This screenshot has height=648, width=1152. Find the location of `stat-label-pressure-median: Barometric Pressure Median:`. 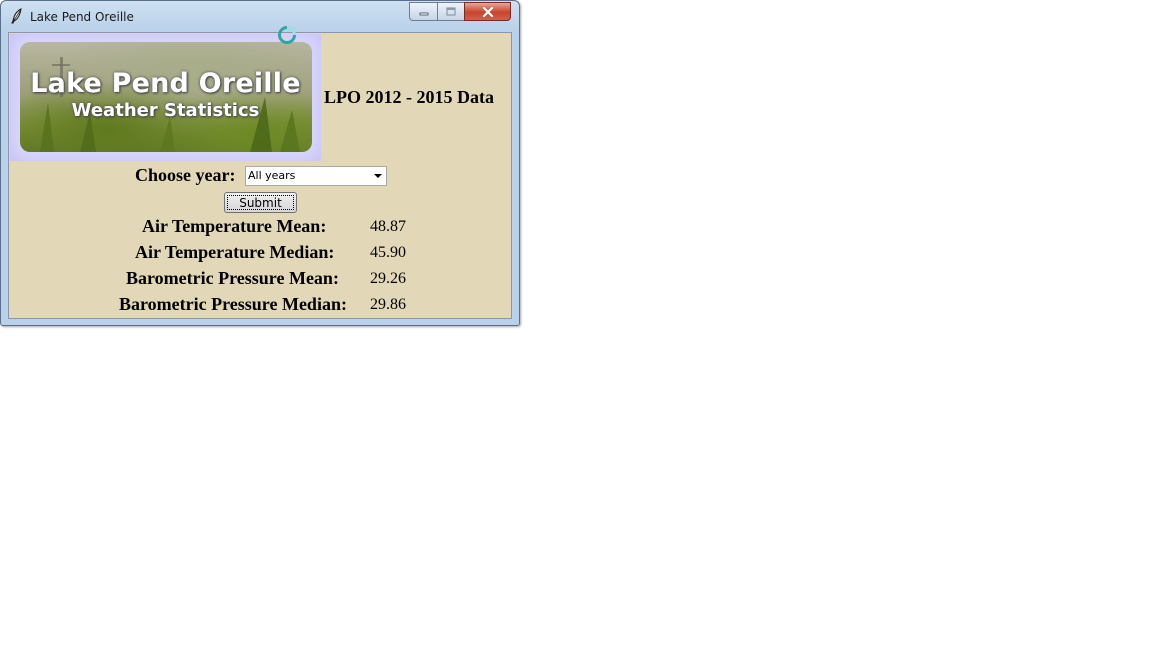

stat-label-pressure-median: Barometric Pressure Median: is located at coordinates (233, 304).